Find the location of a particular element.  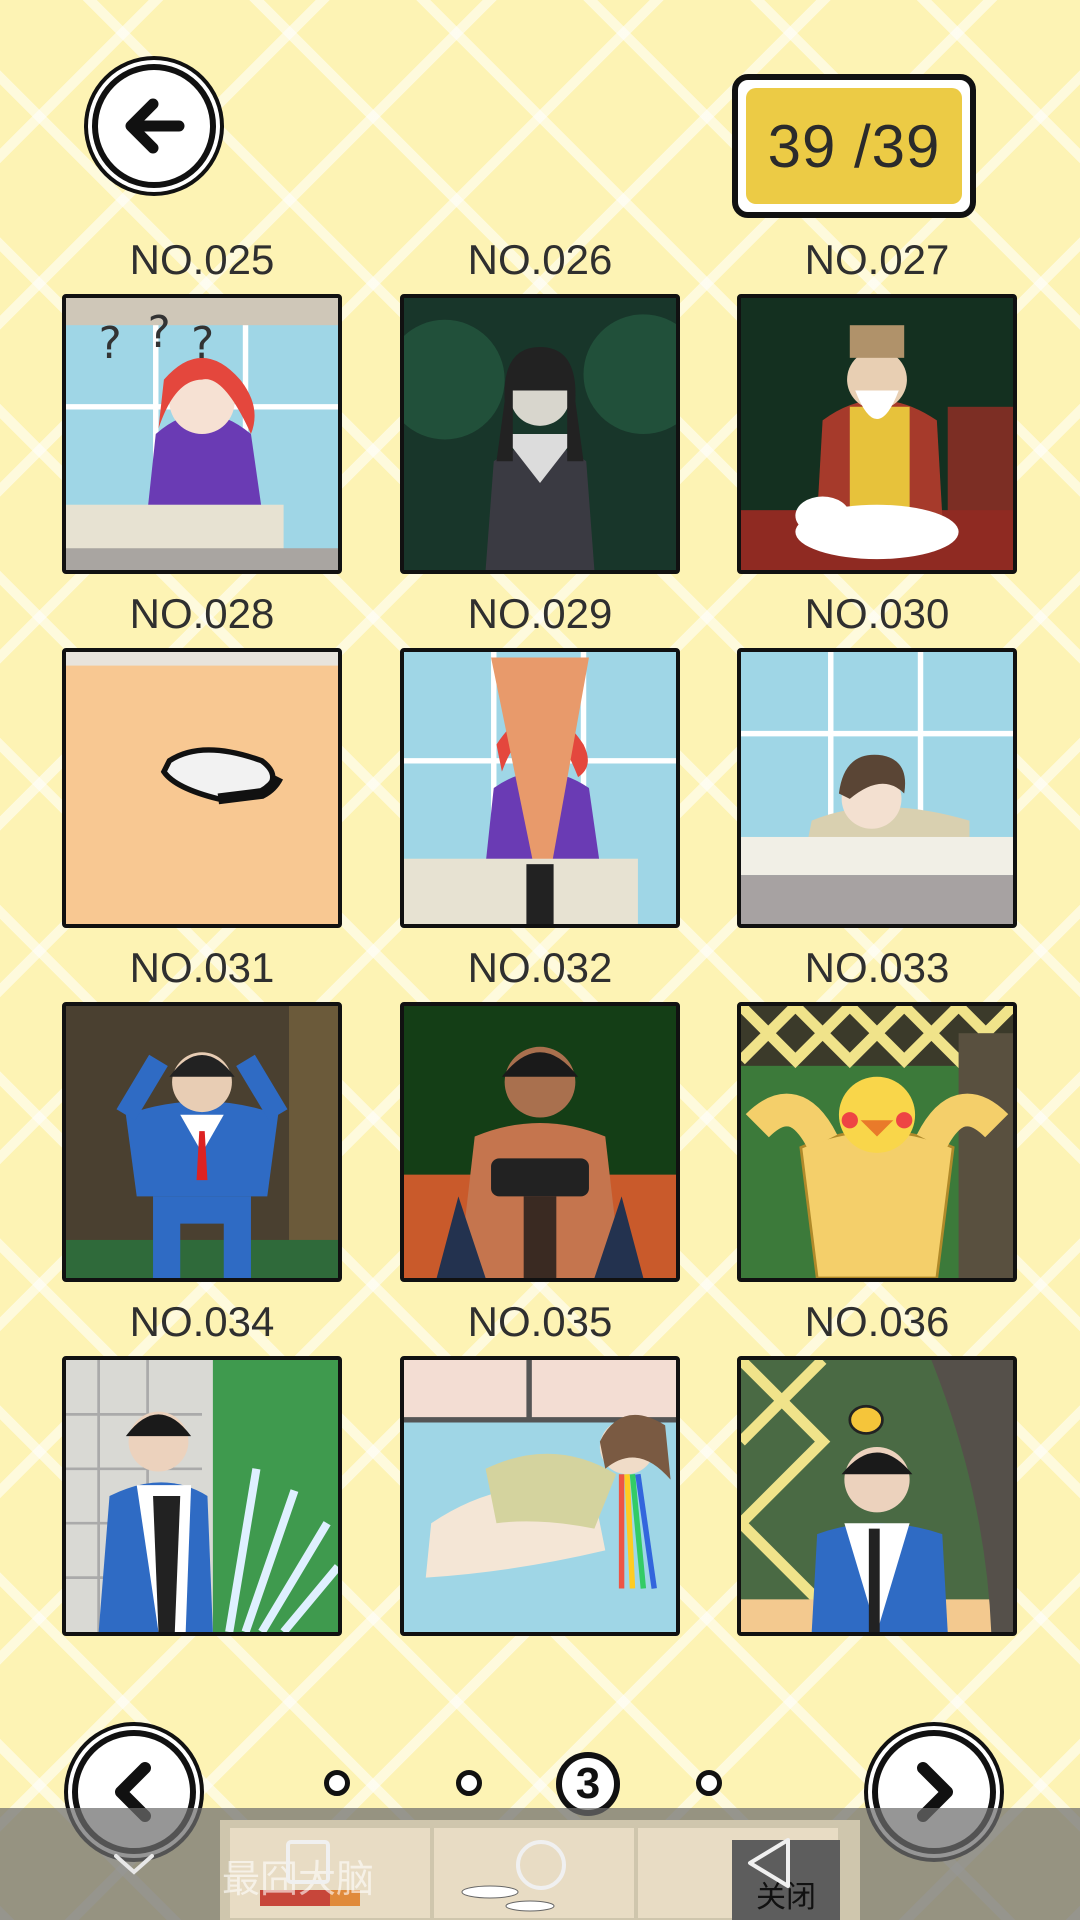

triangle-back-icon is located at coordinates (769, 1863).